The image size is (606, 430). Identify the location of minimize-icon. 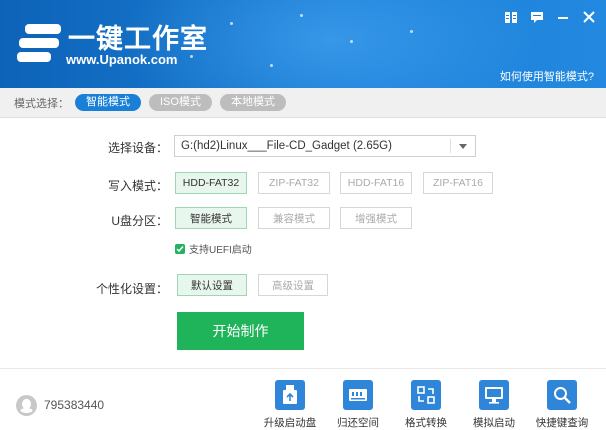
(563, 17).